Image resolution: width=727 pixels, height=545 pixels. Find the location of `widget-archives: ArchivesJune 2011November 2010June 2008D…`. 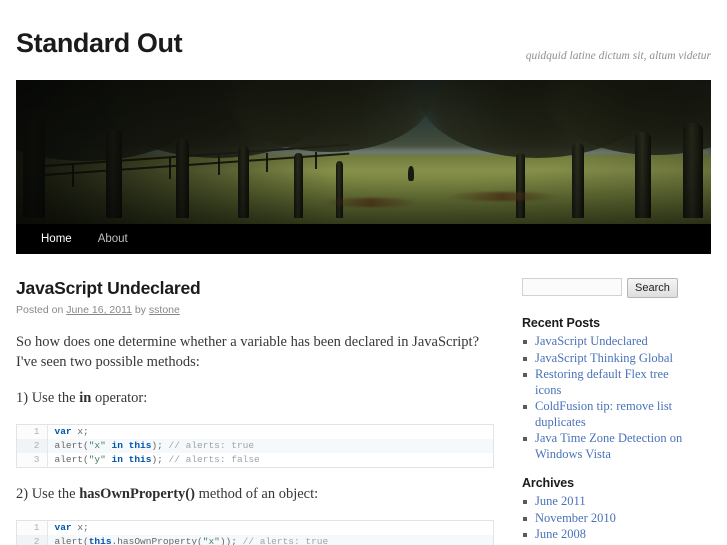

widget-archives: ArchivesJune 2011November 2010June 2008D… is located at coordinates (606, 510).